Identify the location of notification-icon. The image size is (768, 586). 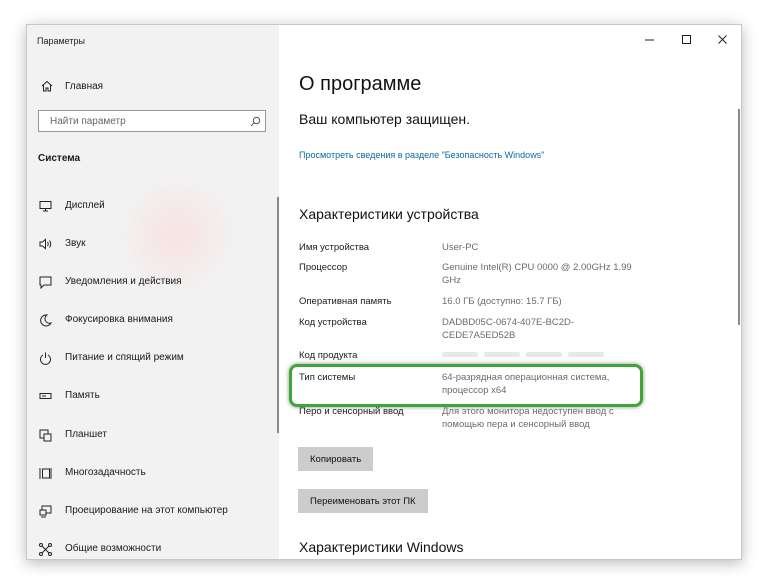
(45, 282).